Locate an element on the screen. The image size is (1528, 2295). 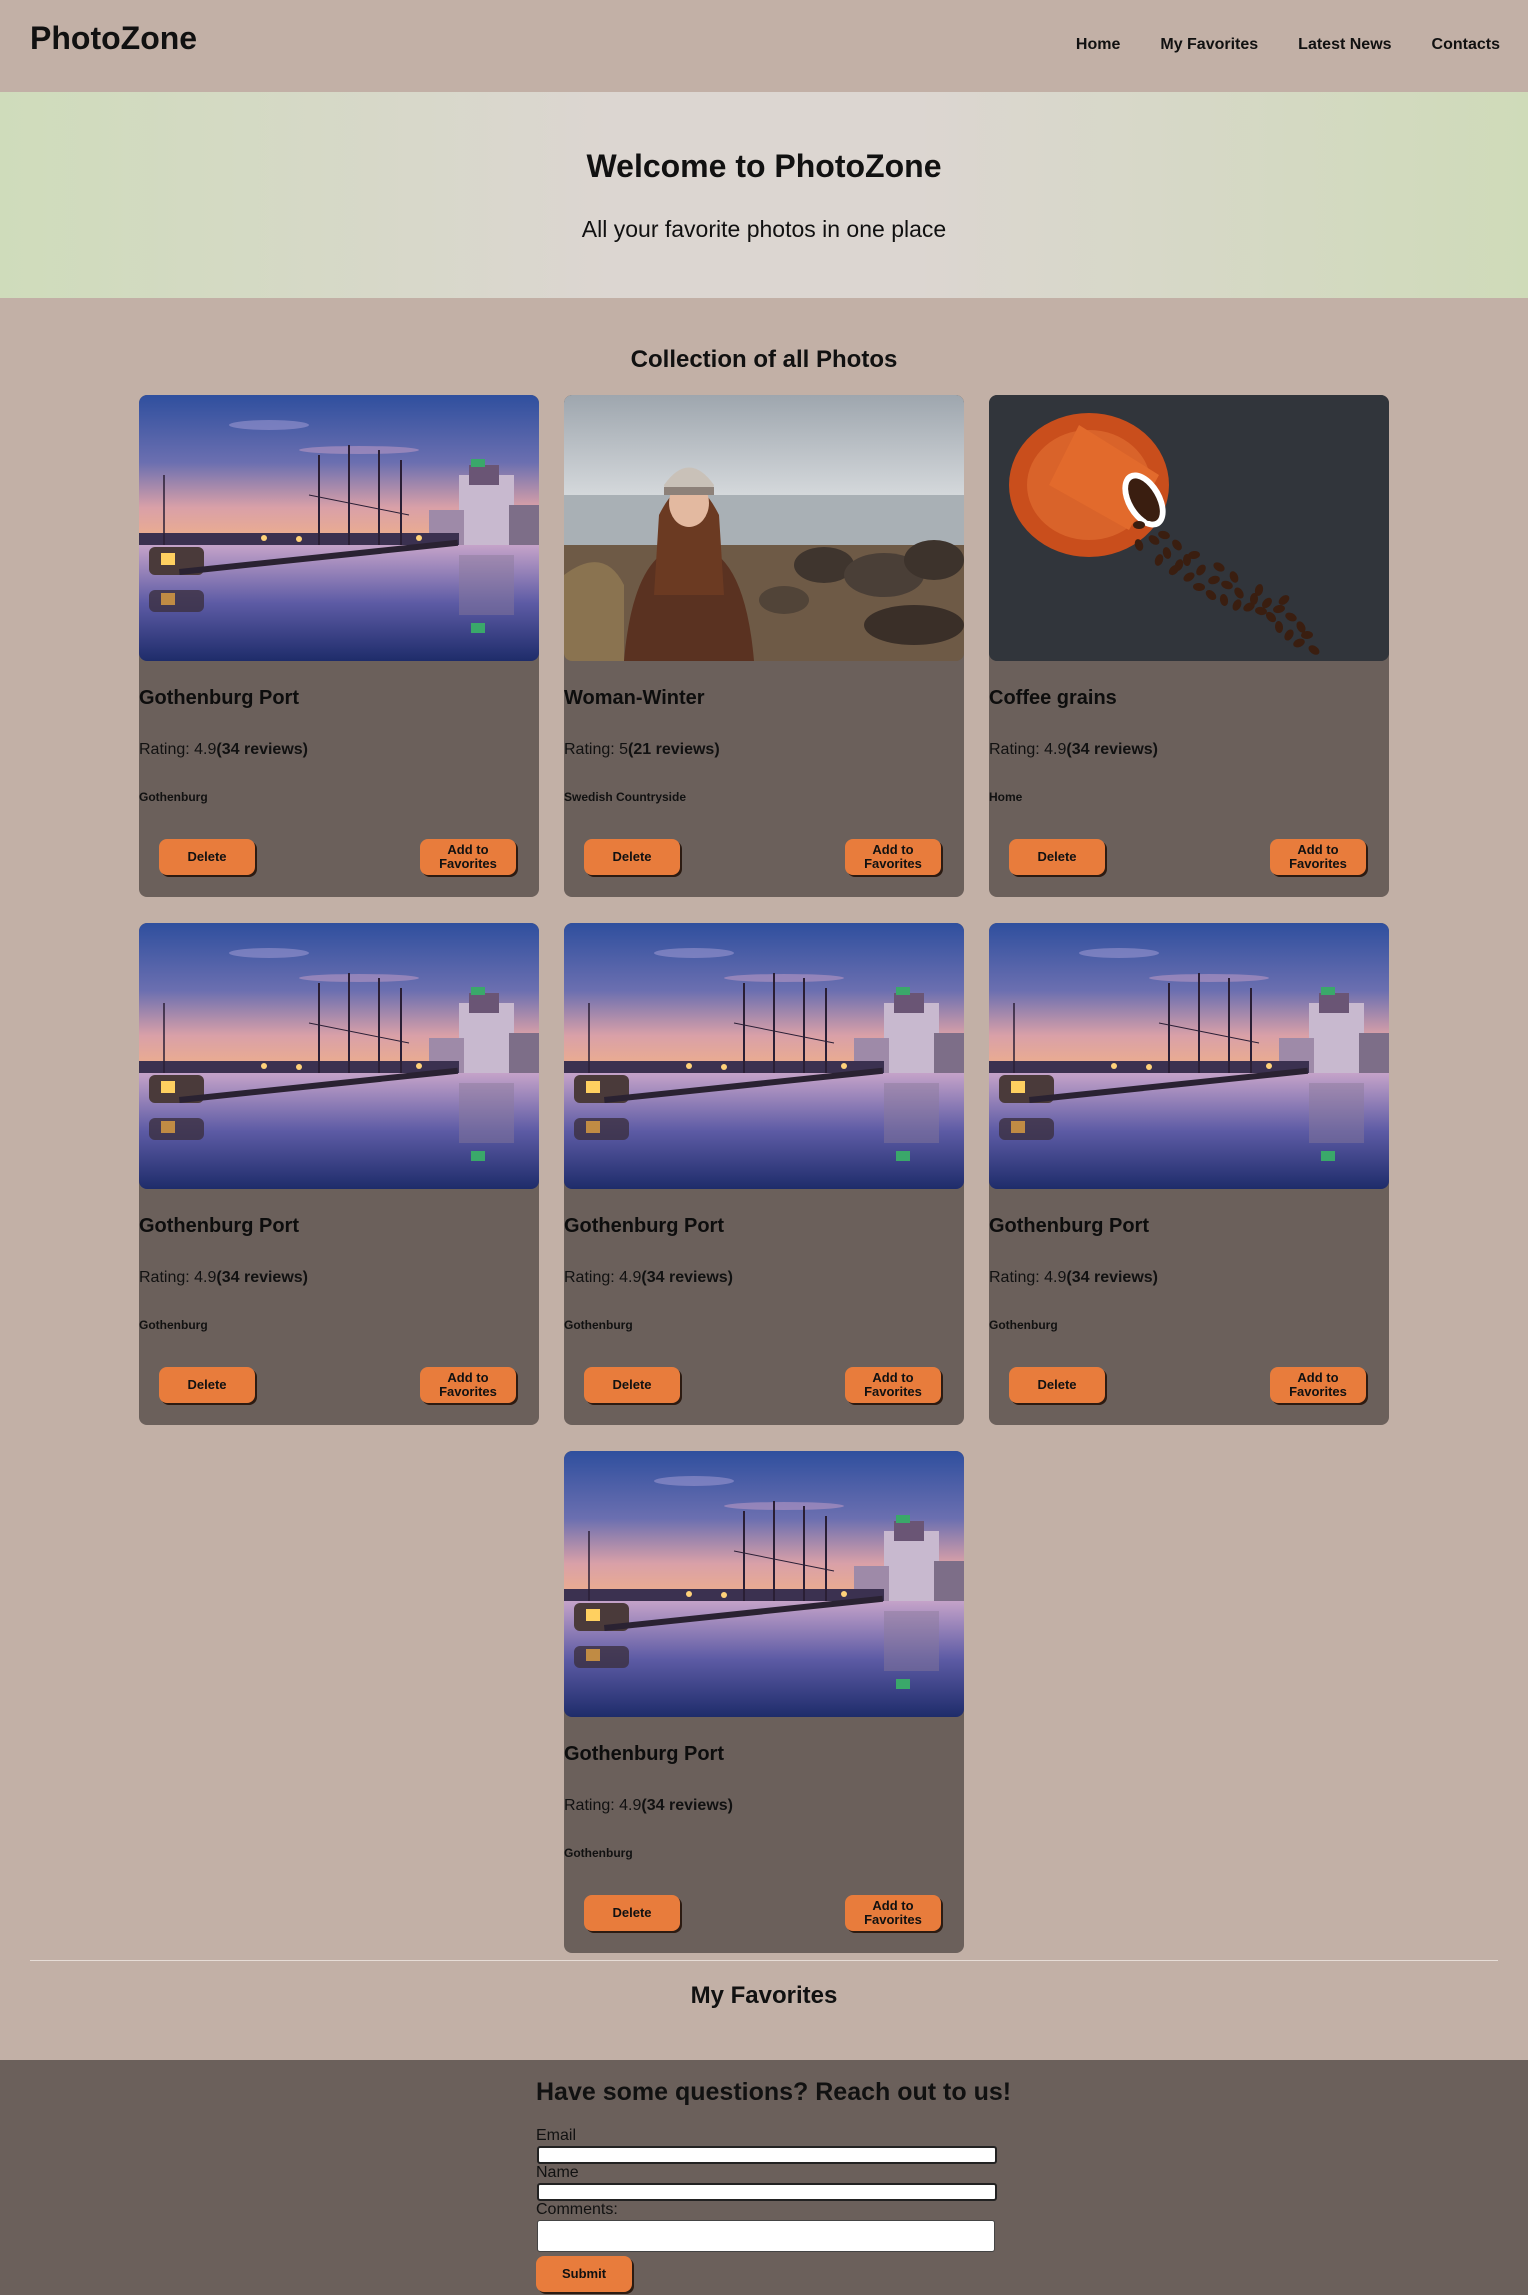
collection-title: Collection of all Photos is located at coordinates (764, 359).